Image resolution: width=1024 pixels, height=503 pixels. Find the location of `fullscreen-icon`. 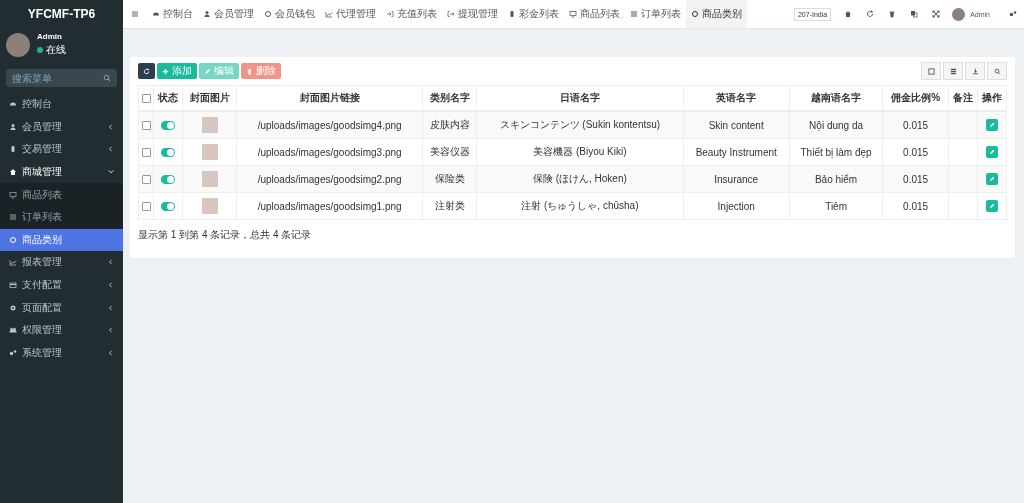

fullscreen-icon is located at coordinates (936, 14).